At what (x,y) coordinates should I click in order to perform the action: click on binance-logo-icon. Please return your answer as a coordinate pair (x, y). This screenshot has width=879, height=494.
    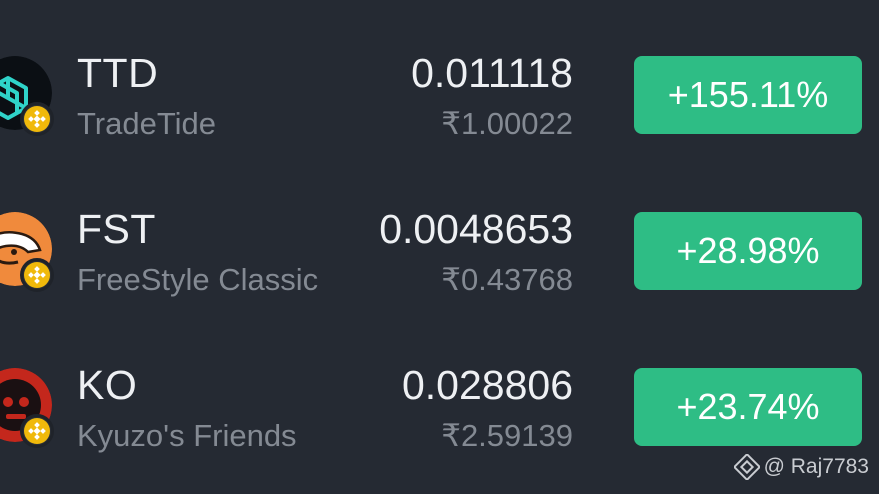
    Looking at the image, I should click on (746, 467).